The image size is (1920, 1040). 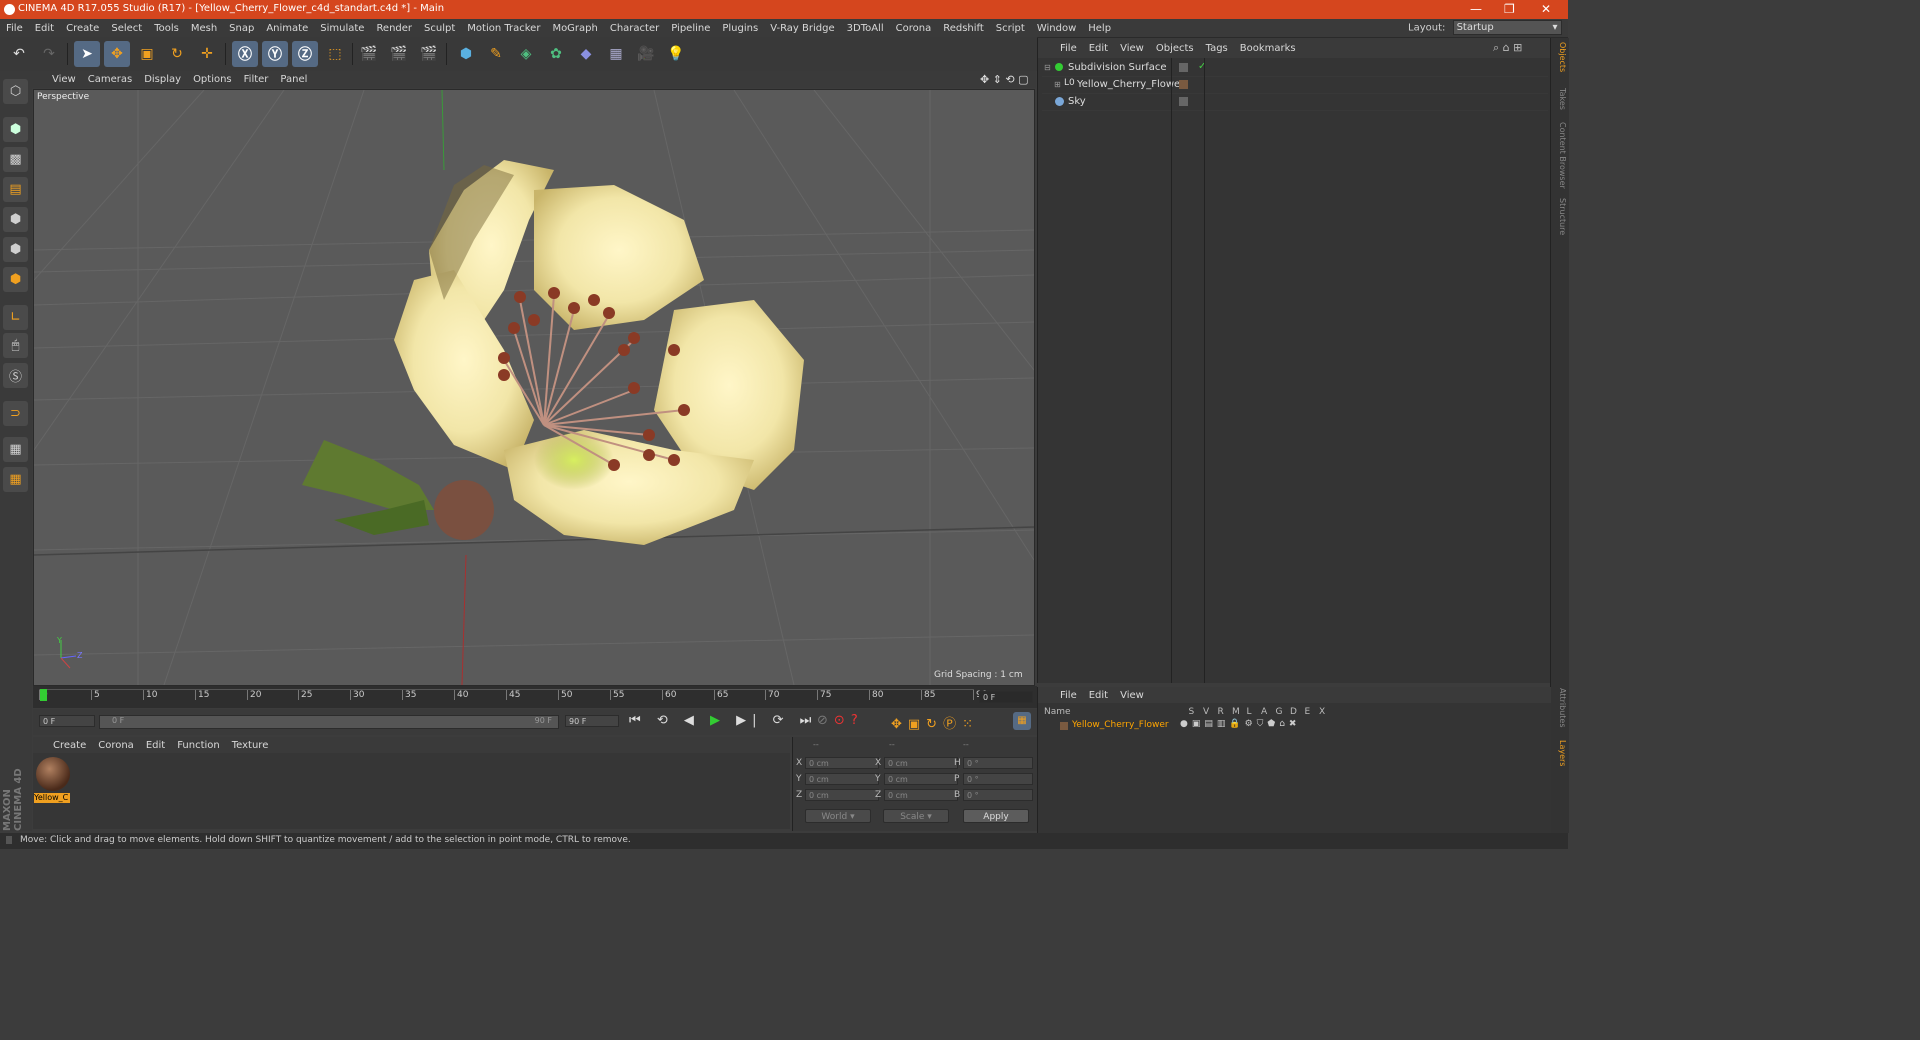 I want to click on workplane-mode-icon: ▤, so click(x=15, y=189).